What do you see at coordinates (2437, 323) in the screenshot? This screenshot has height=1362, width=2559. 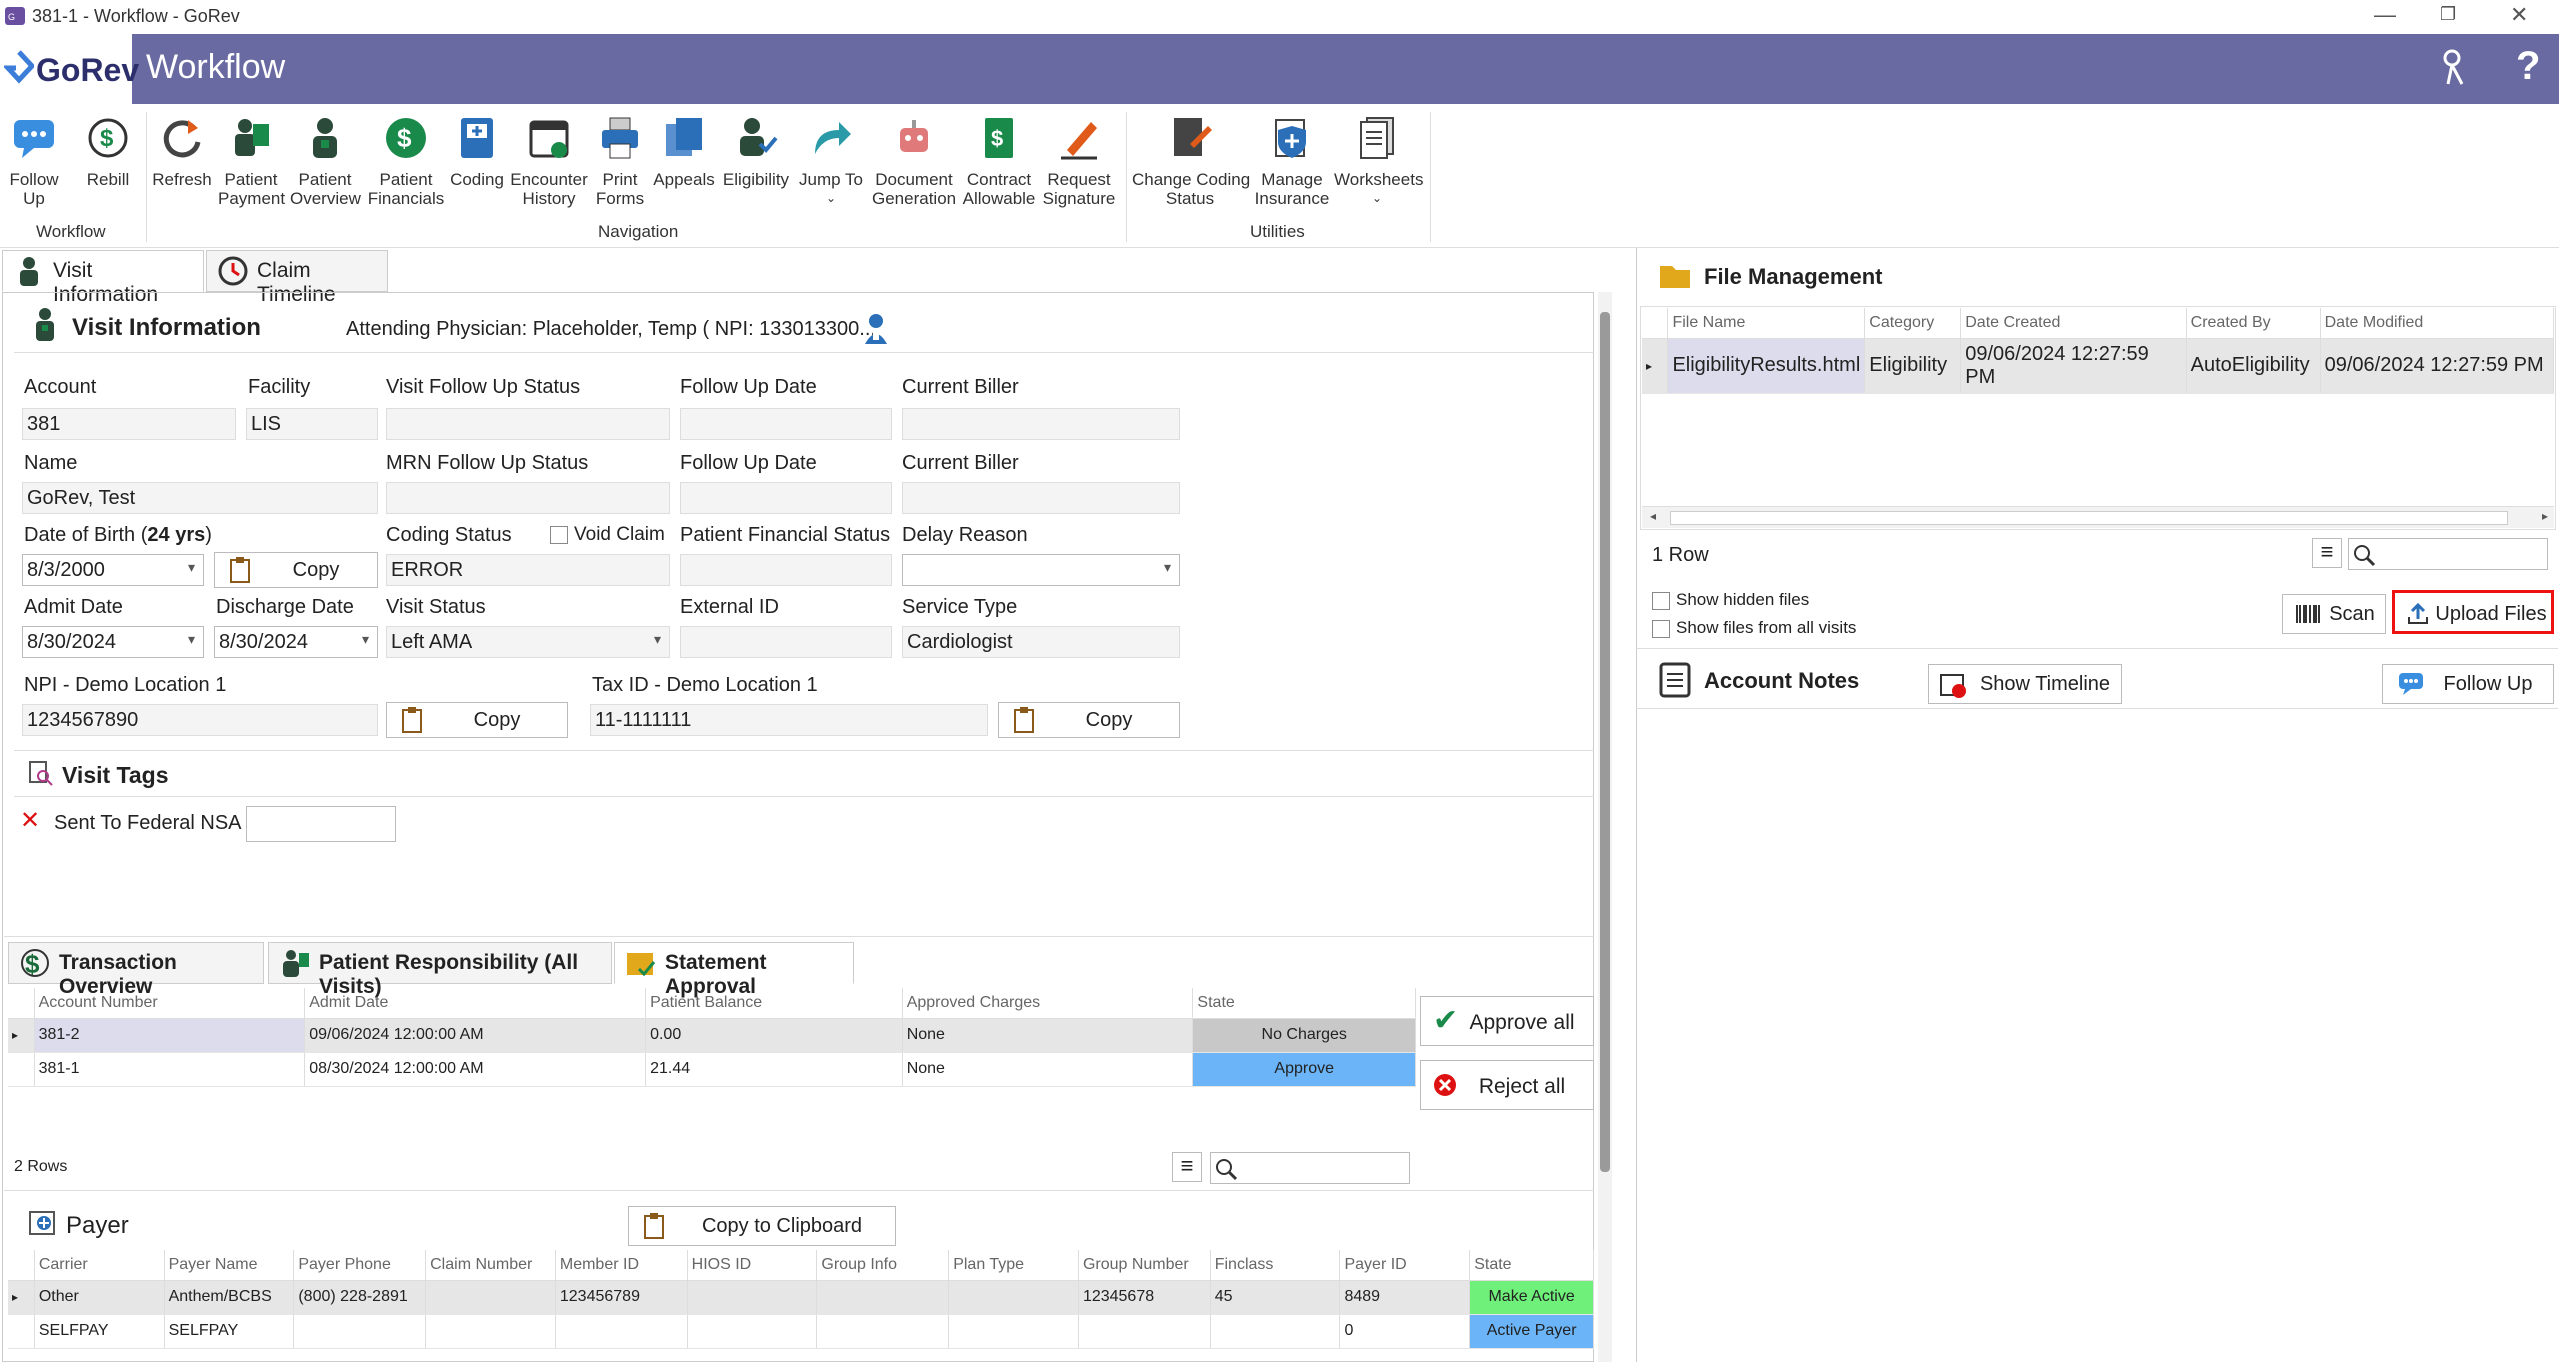 I see `col-date-modified: Date Modified` at bounding box center [2437, 323].